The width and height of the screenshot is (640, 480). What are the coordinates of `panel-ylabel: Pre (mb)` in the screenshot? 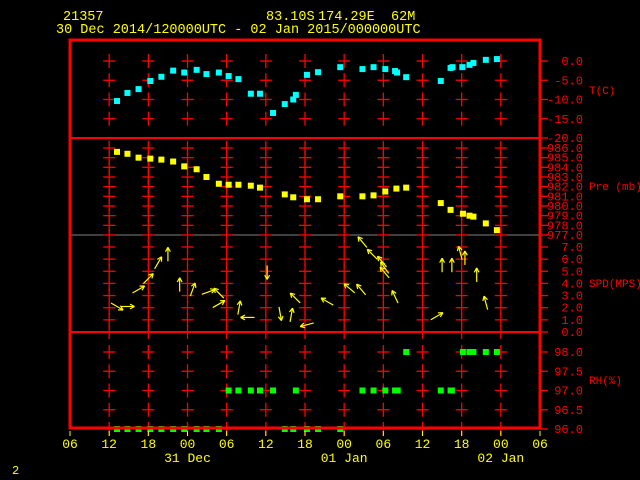 It's located at (614, 188).